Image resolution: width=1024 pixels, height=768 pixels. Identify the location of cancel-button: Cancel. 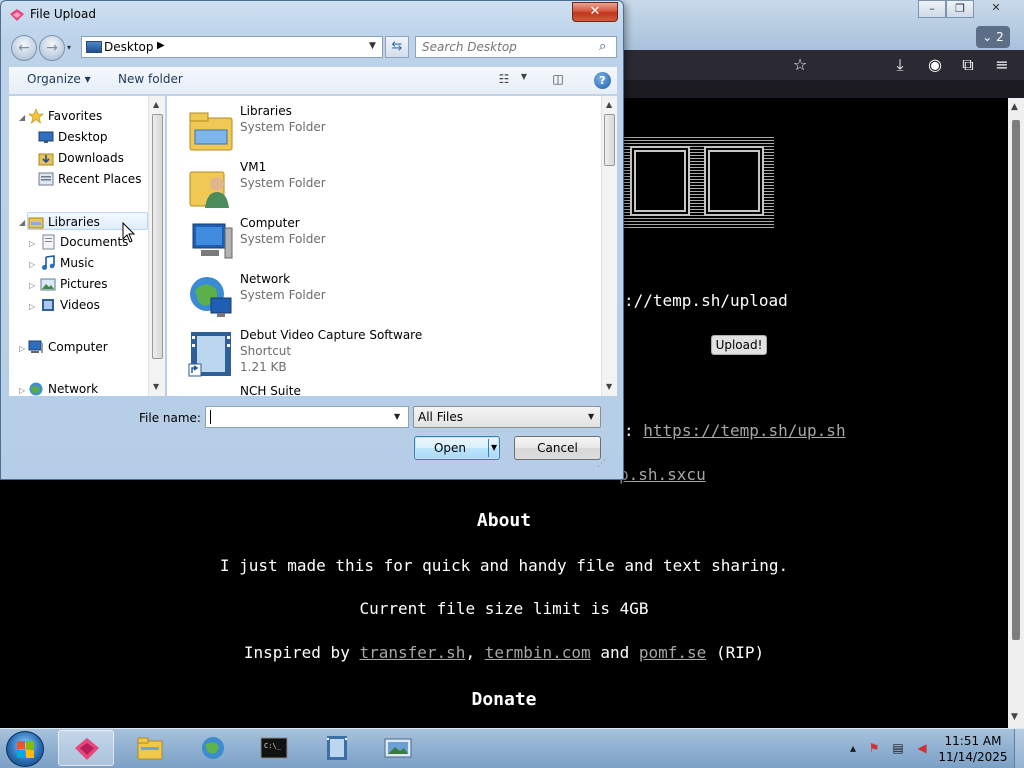
(557, 448).